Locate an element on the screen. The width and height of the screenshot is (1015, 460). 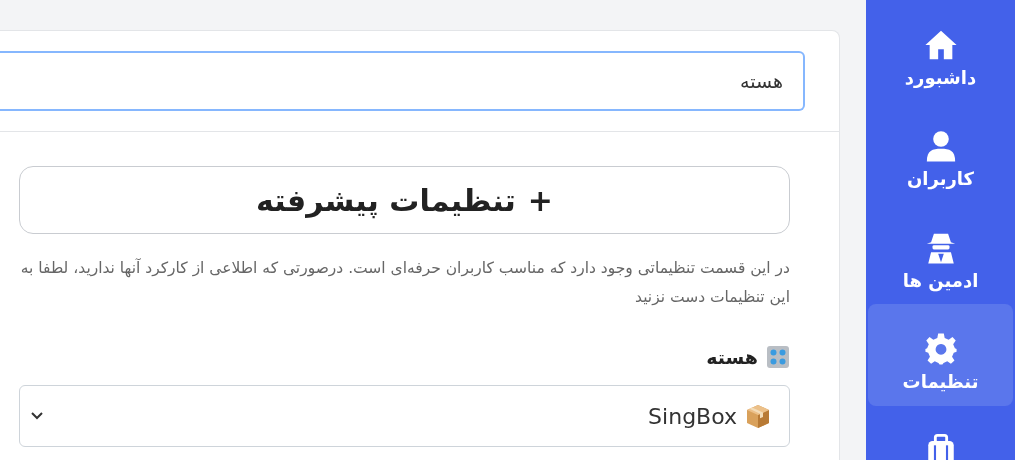
search-field: هسته is located at coordinates (402, 81).